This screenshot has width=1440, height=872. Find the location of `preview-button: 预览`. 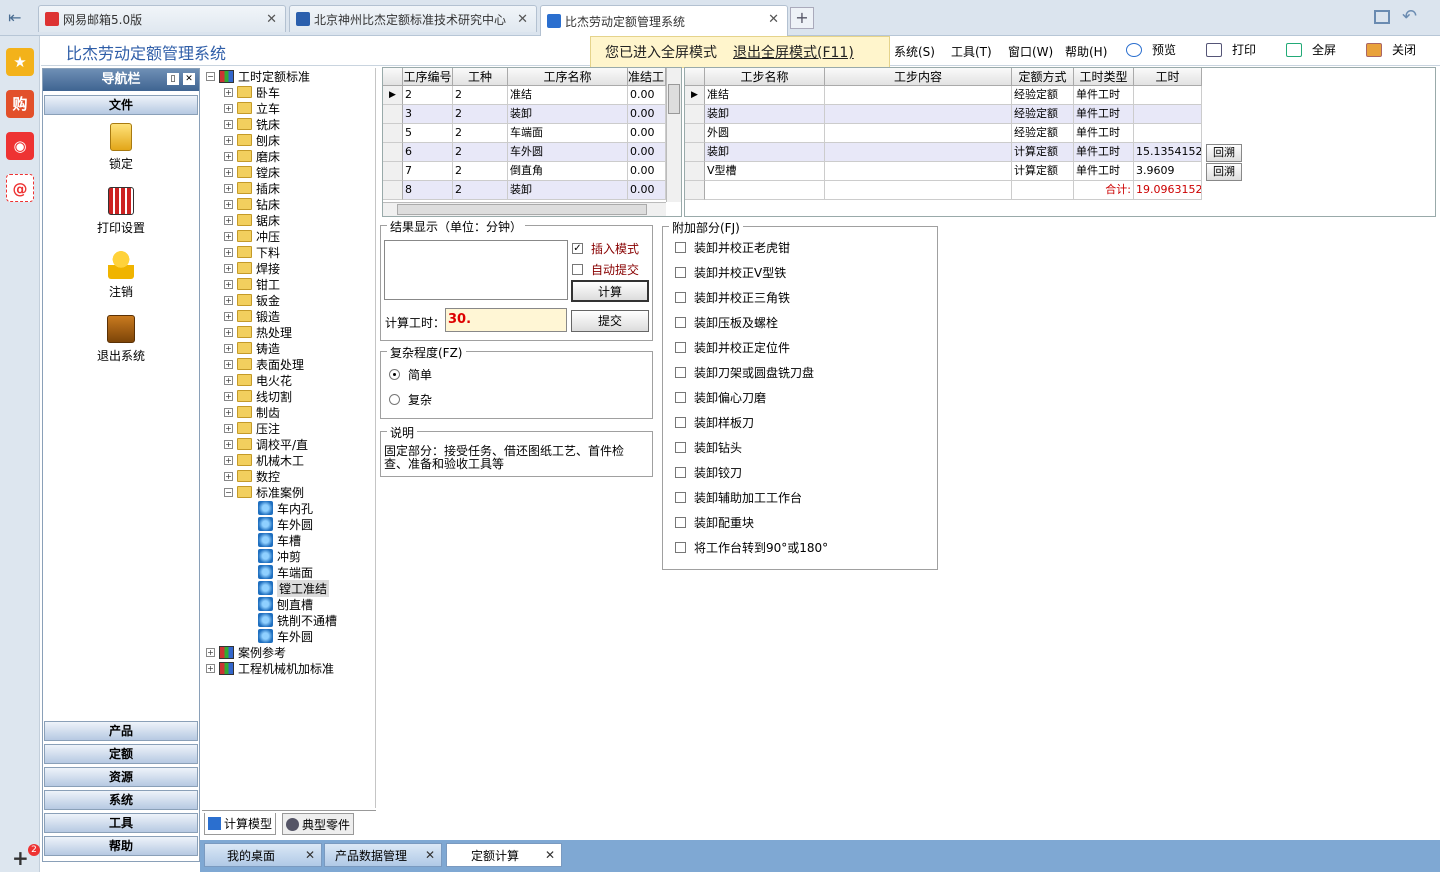

preview-button: 预览 is located at coordinates (1151, 49).